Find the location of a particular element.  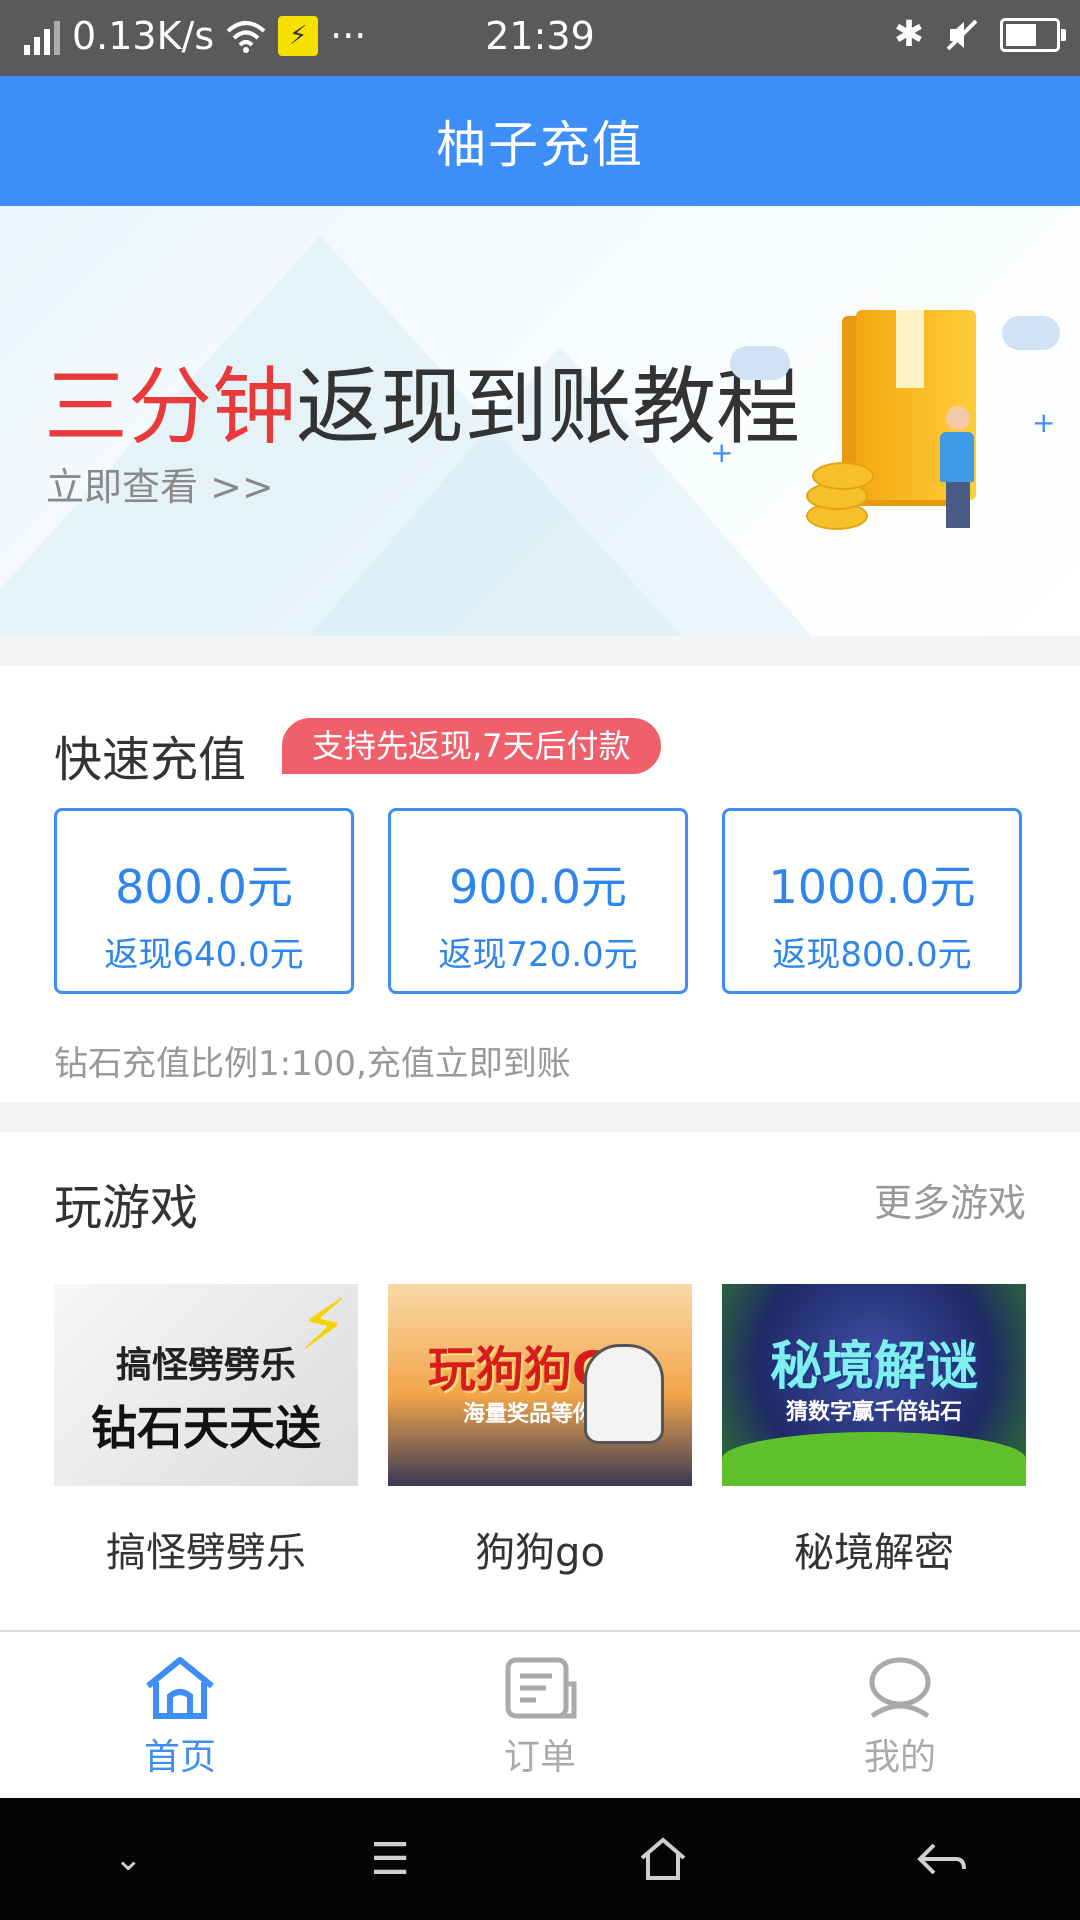

bottom-tab-bar: 首页 订单 我的 is located at coordinates (540, 1715).